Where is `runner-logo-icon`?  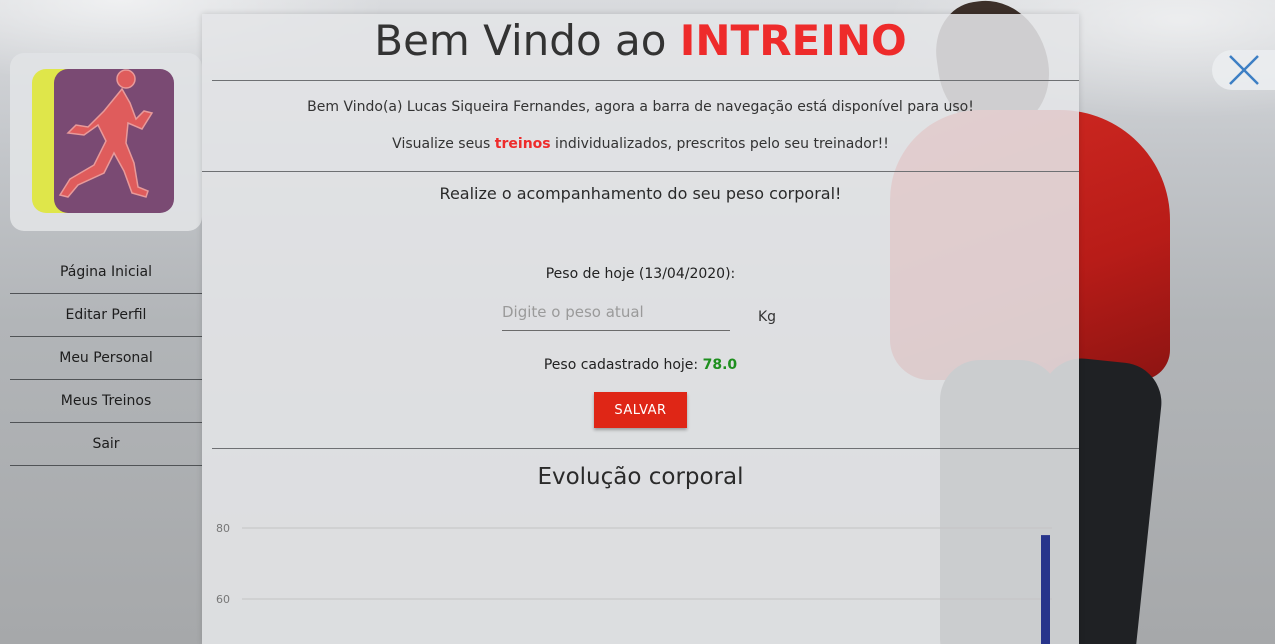 runner-logo-icon is located at coordinates (103, 141).